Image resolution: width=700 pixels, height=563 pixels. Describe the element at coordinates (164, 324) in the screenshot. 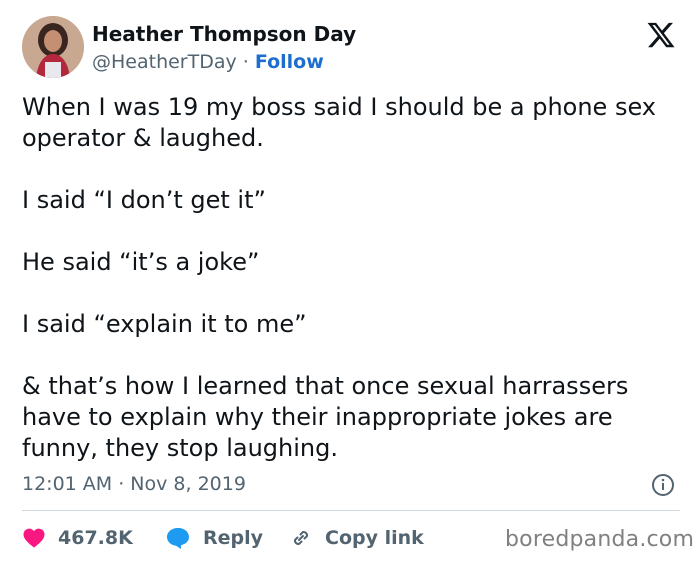

I see `tweet-paragraph: I said “explain it to me”` at that location.